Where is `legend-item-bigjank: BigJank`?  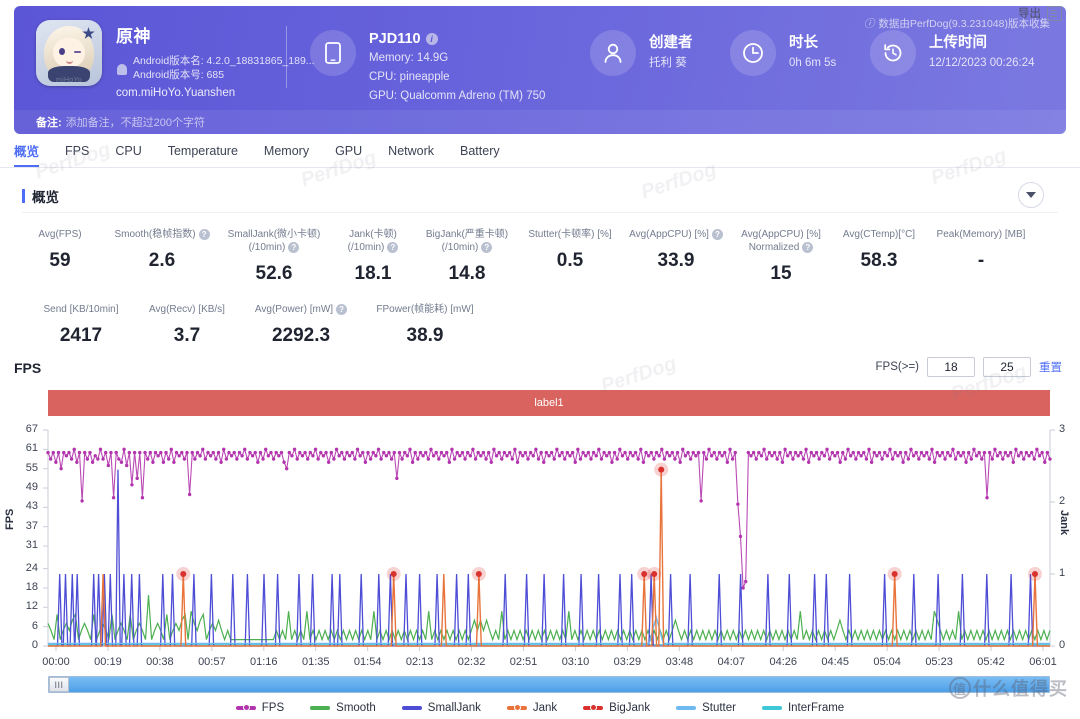
legend-item-bigjank: BigJank is located at coordinates (616, 708).